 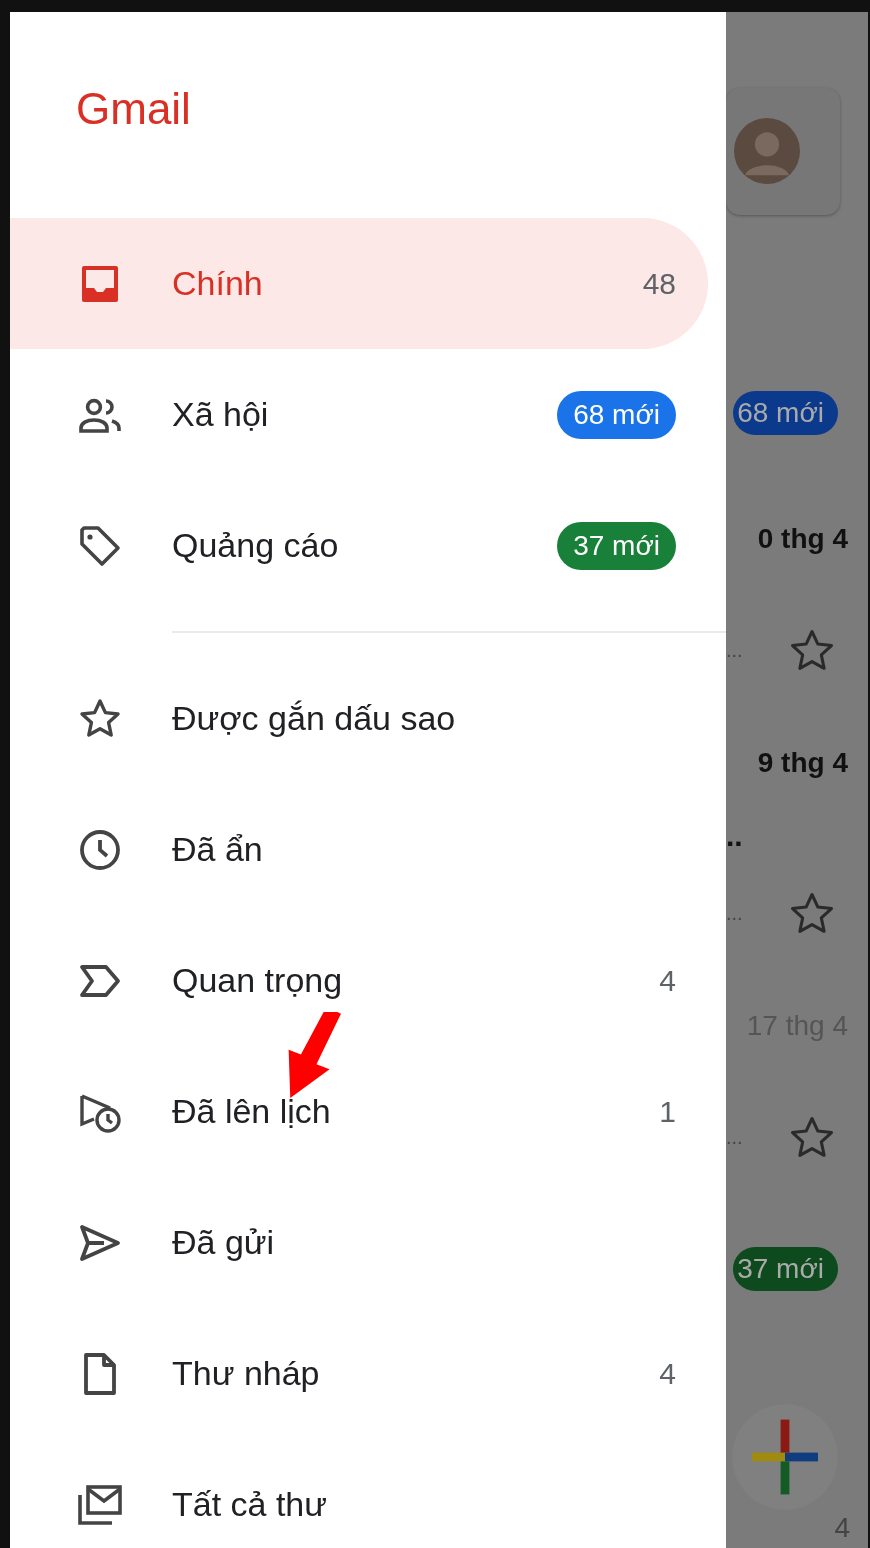 I want to click on folder-item: Đã ẩn, so click(x=368, y=849).